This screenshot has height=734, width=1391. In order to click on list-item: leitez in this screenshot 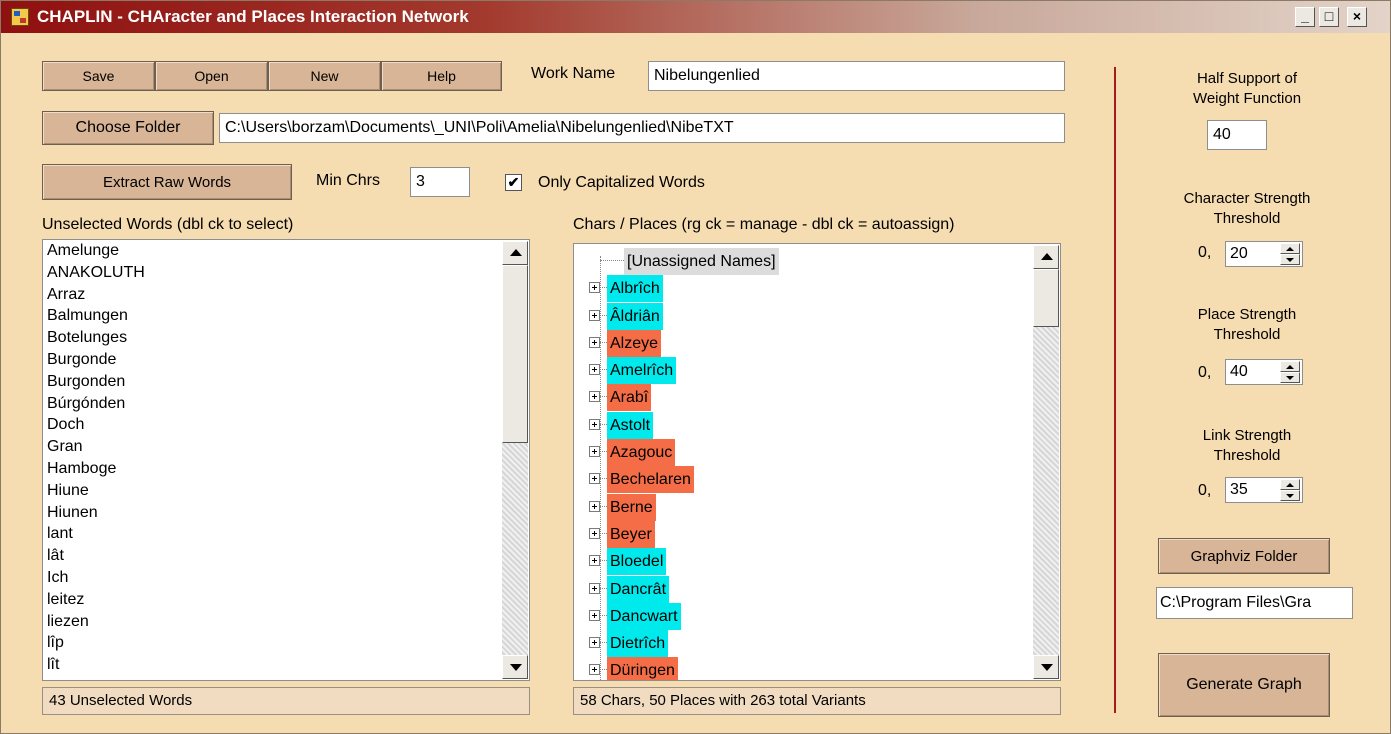, I will do `click(96, 600)`.